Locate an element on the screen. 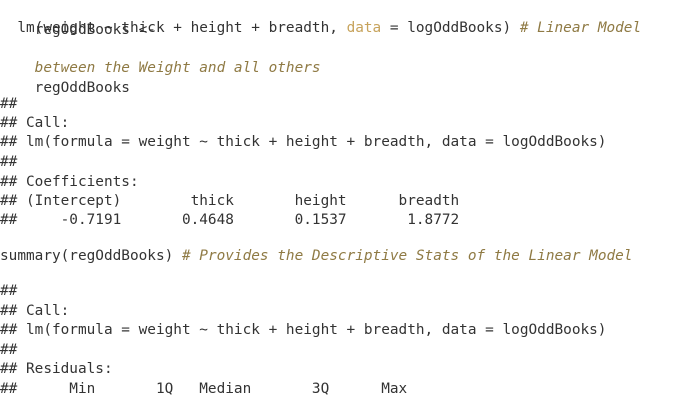  output-line: ## Residuals: is located at coordinates (56, 369).